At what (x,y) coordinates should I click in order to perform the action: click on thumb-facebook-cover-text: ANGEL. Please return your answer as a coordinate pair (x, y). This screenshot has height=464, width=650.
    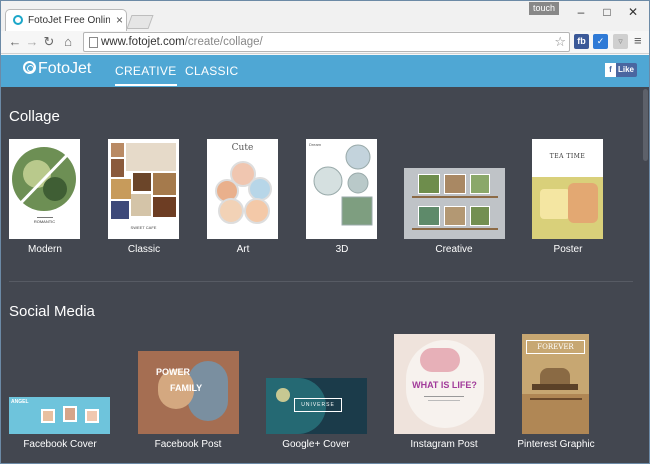
    Looking at the image, I should click on (20, 402).